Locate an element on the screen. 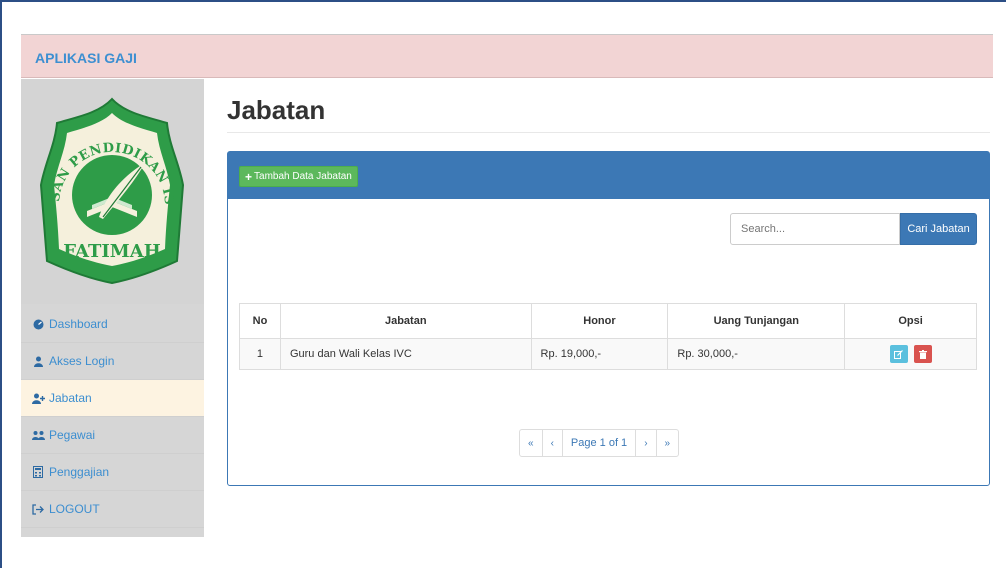  users-icon is located at coordinates (38, 435).